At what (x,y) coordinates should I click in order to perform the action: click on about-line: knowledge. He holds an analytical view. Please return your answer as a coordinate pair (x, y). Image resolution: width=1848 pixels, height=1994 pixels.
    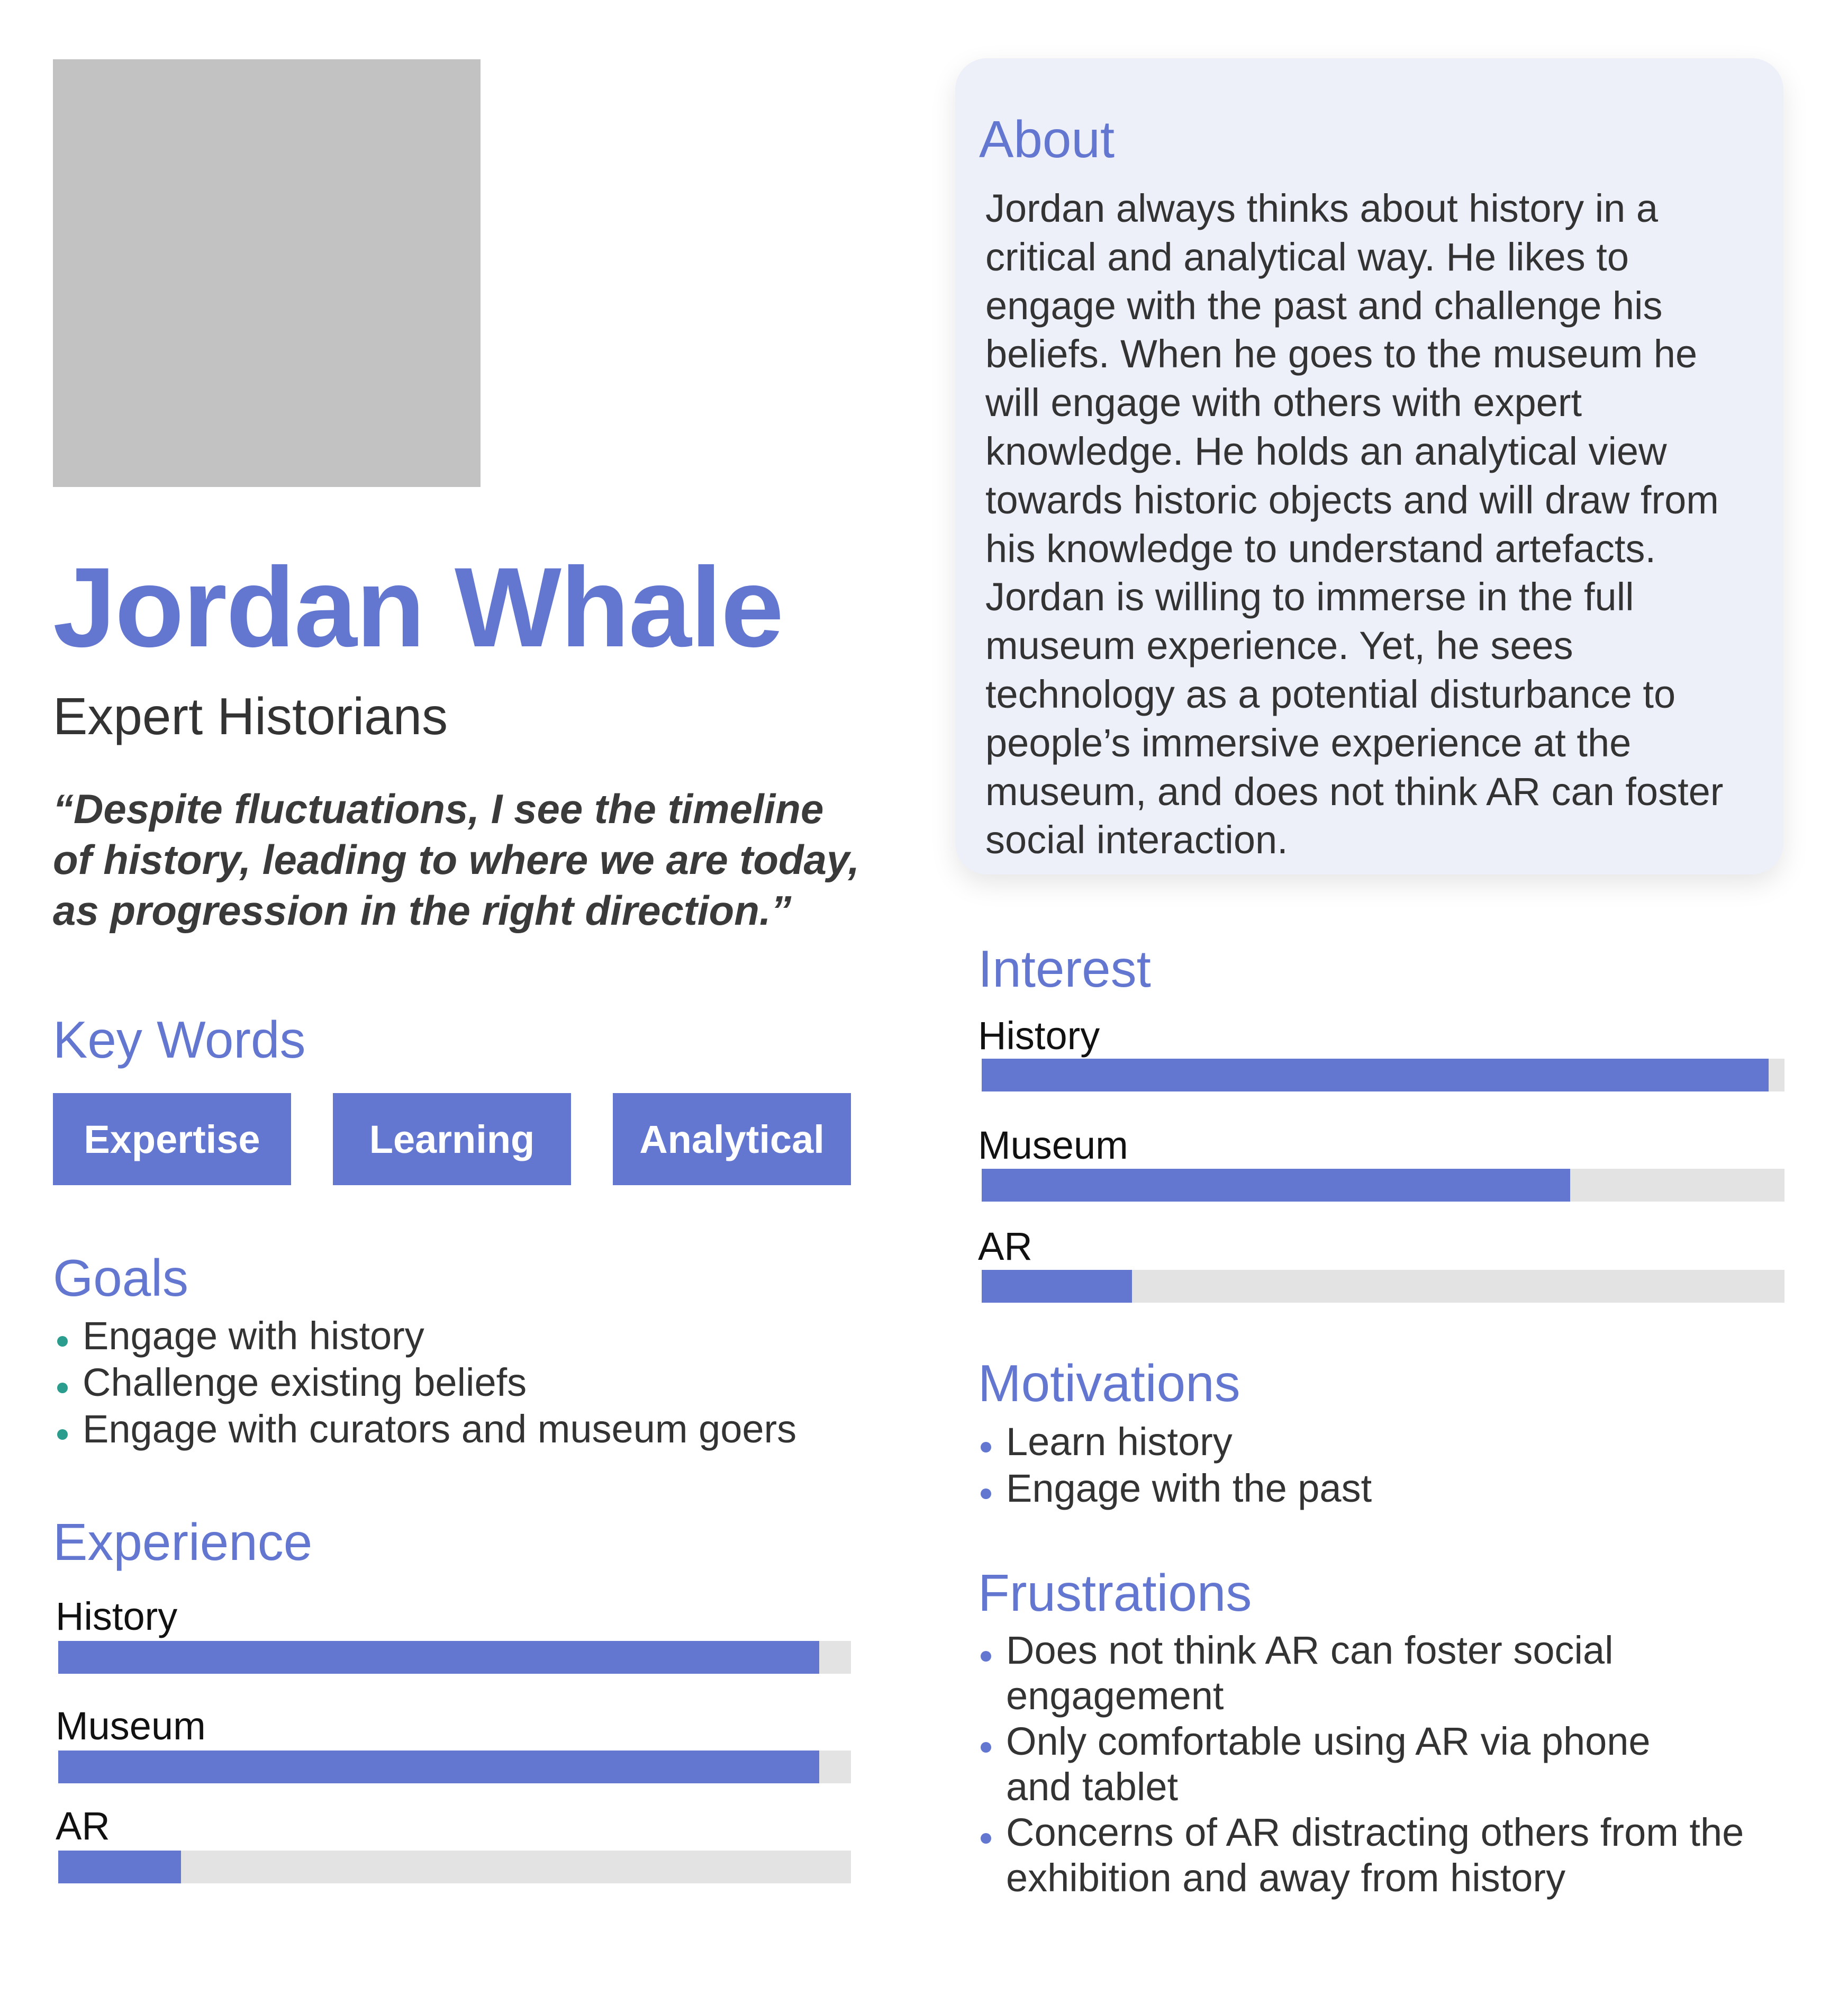
    Looking at the image, I should click on (1326, 451).